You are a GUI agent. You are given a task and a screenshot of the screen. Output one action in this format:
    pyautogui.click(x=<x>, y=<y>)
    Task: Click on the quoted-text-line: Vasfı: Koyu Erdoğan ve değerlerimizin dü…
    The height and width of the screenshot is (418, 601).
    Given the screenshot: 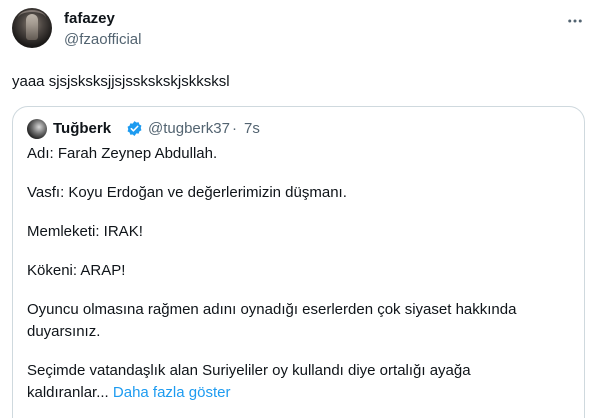 What is the action you would take?
    pyautogui.click(x=187, y=192)
    